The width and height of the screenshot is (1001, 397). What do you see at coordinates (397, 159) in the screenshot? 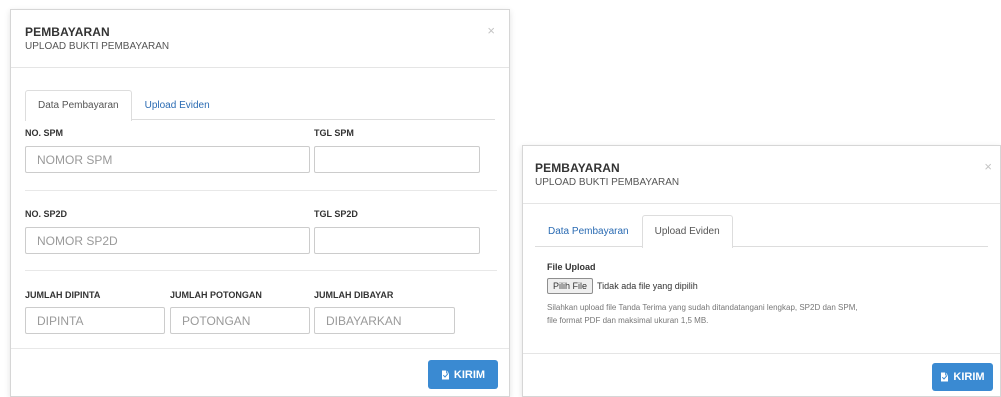
I see `tgl-spm-input` at bounding box center [397, 159].